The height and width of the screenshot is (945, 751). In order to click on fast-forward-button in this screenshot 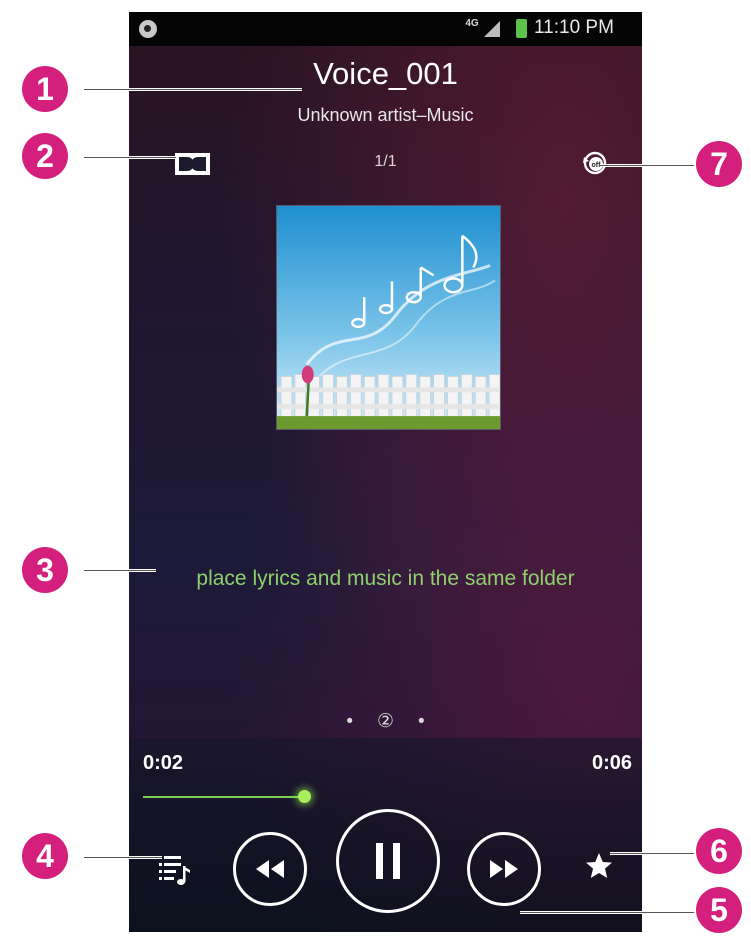, I will do `click(504, 869)`.